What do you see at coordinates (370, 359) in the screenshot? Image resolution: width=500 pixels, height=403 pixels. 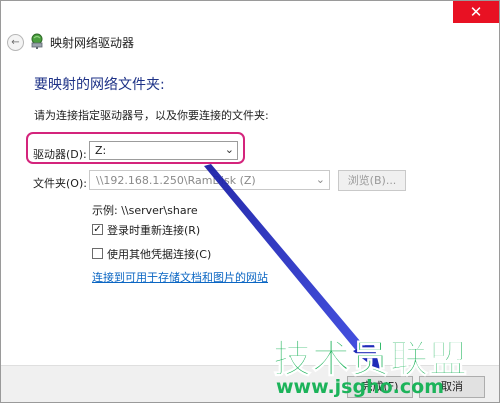 I see `watermark-logo-text: 技术员联盟` at bounding box center [370, 359].